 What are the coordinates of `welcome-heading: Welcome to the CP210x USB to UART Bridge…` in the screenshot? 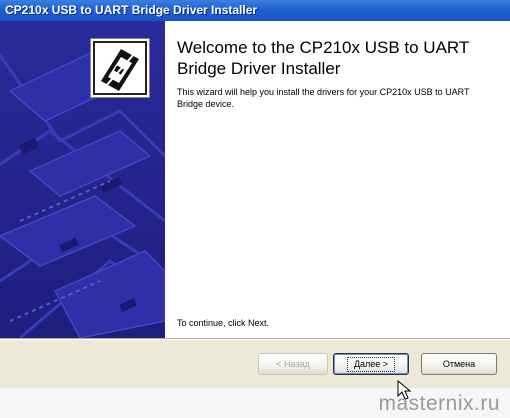 It's located at (323, 58).